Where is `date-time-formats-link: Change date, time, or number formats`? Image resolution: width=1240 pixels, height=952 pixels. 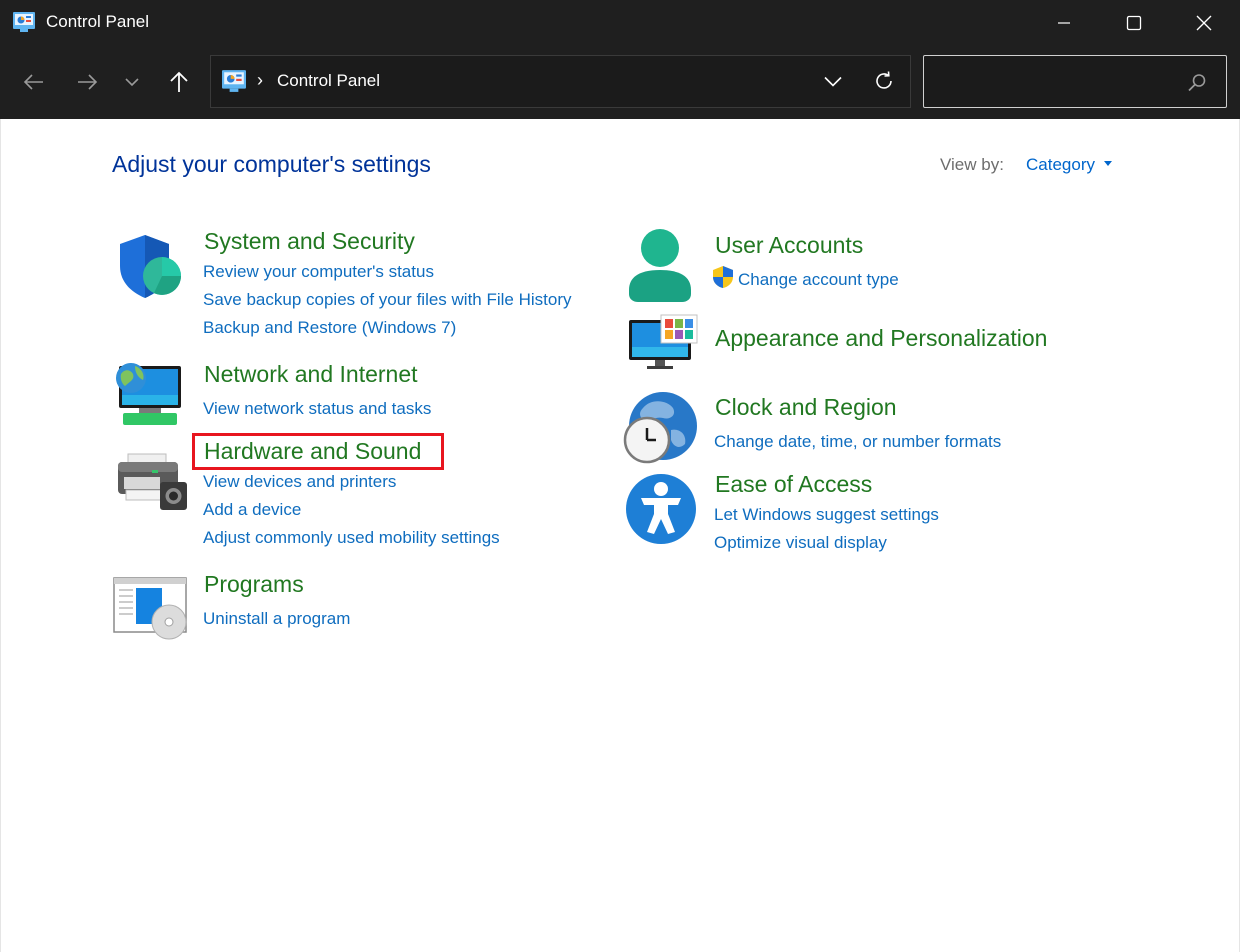
date-time-formats-link: Change date, time, or number formats is located at coordinates (857, 442).